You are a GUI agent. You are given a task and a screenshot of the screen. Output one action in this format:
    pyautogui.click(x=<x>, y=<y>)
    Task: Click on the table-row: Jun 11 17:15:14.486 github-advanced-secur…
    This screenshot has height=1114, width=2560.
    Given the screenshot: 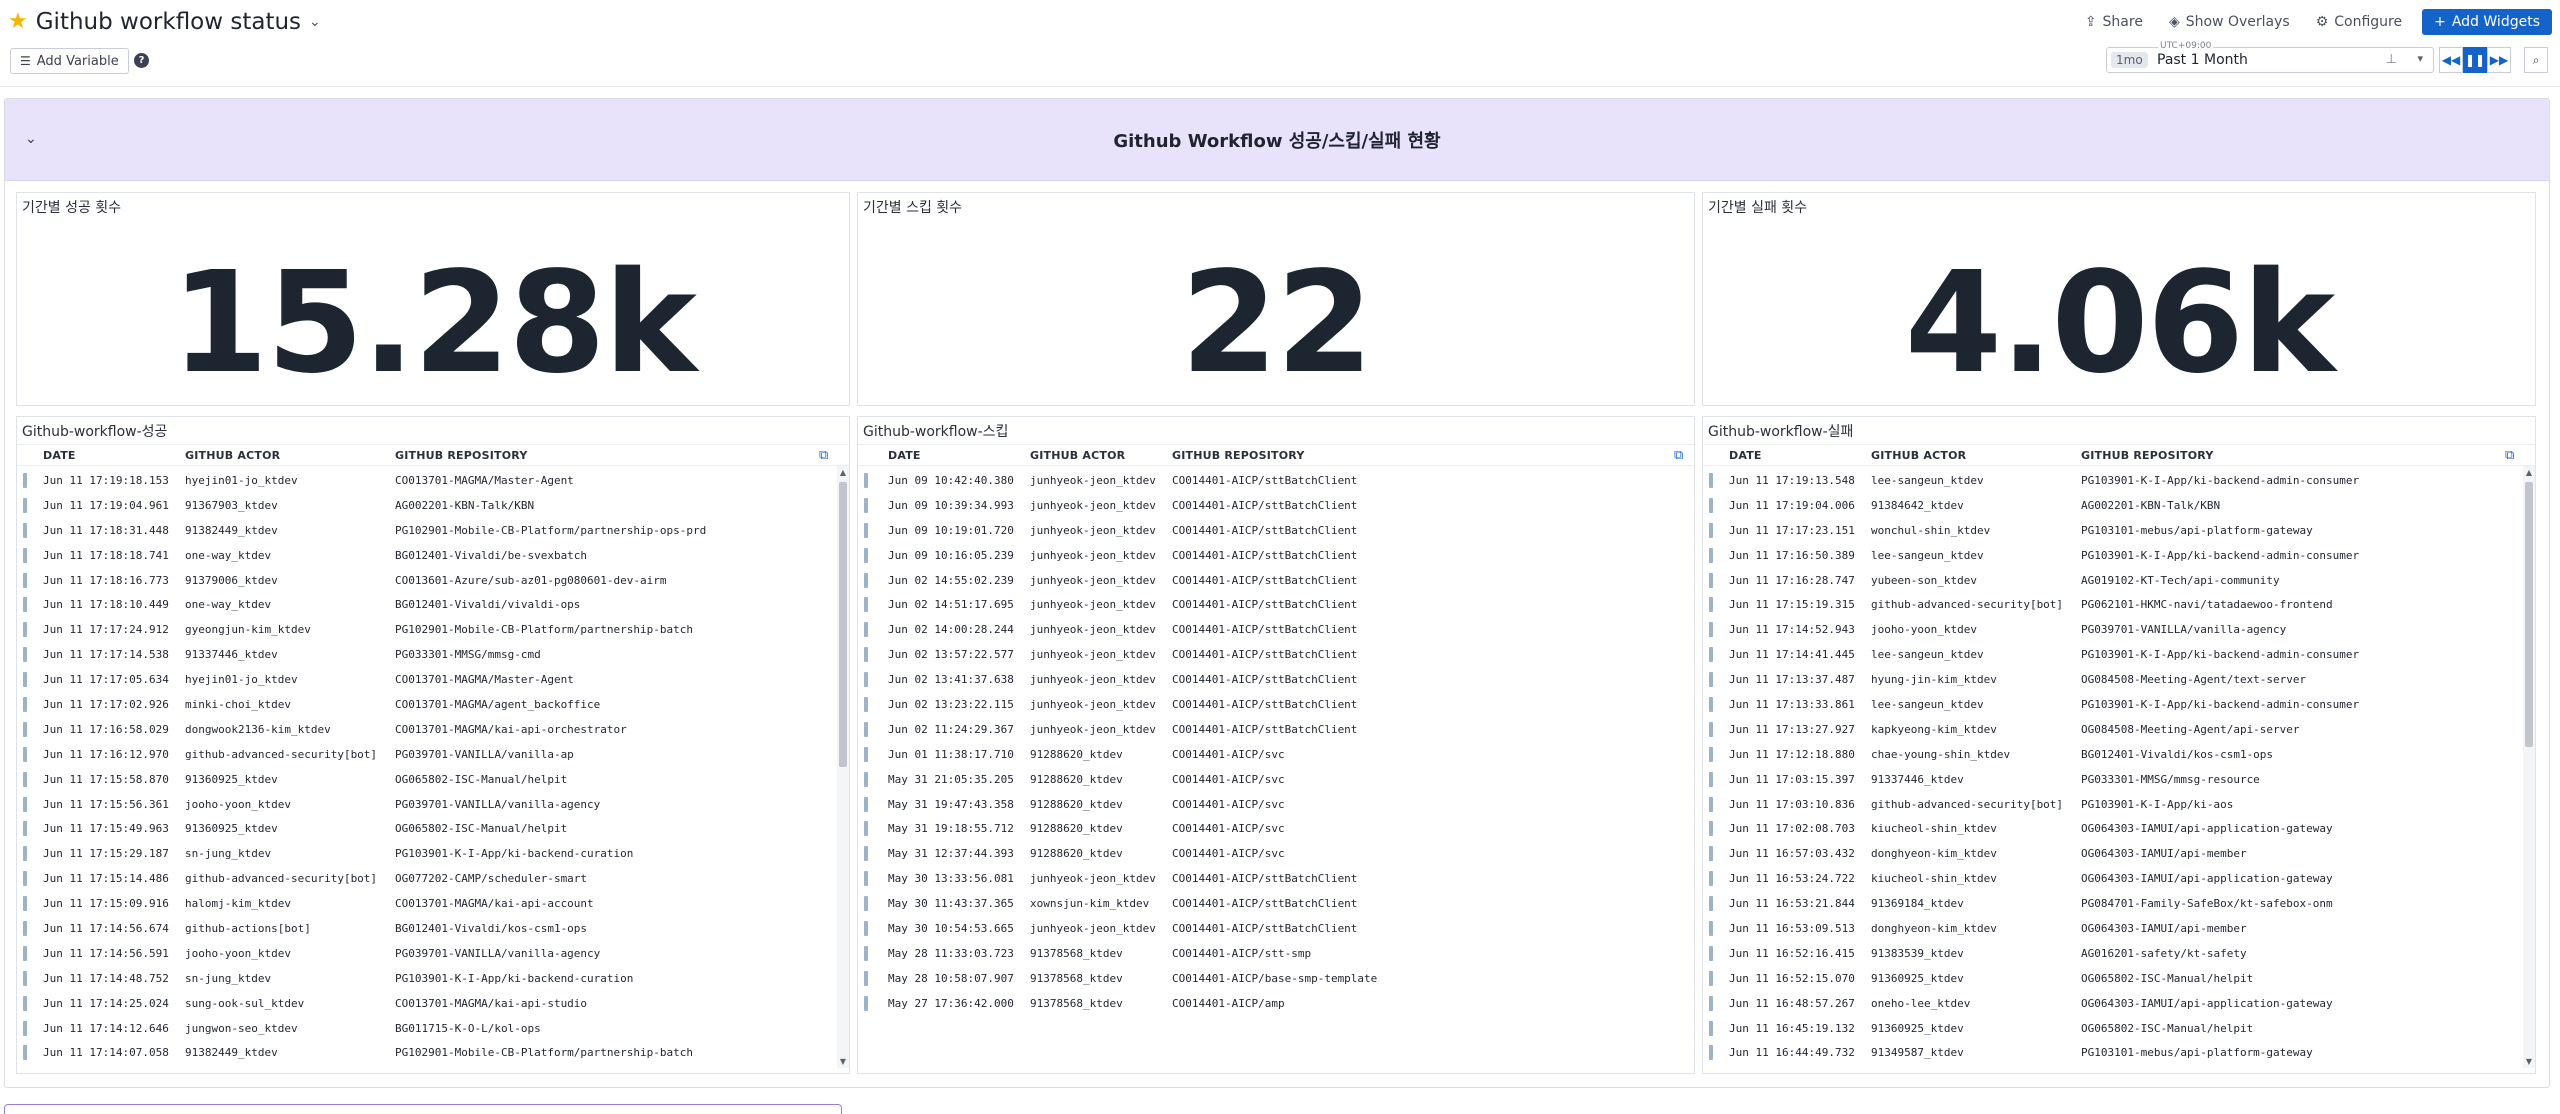 What is the action you would take?
    pyautogui.click(x=433, y=878)
    